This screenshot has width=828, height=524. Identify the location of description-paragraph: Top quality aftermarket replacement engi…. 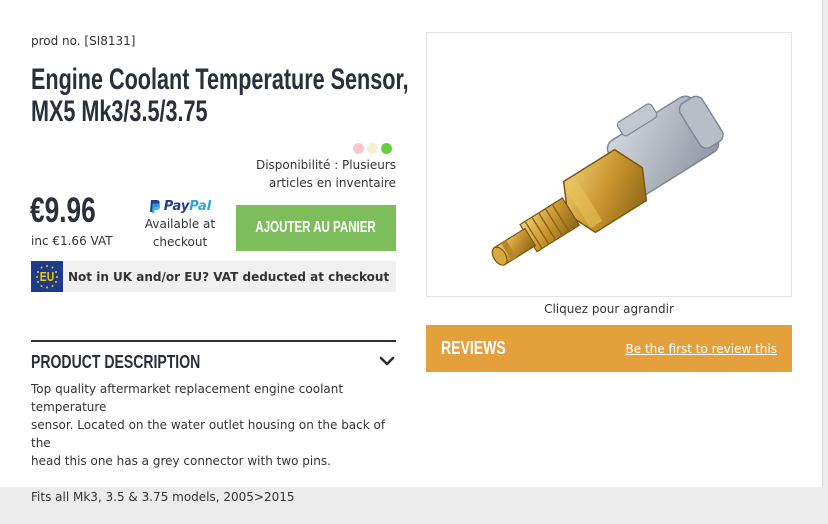
(216, 425).